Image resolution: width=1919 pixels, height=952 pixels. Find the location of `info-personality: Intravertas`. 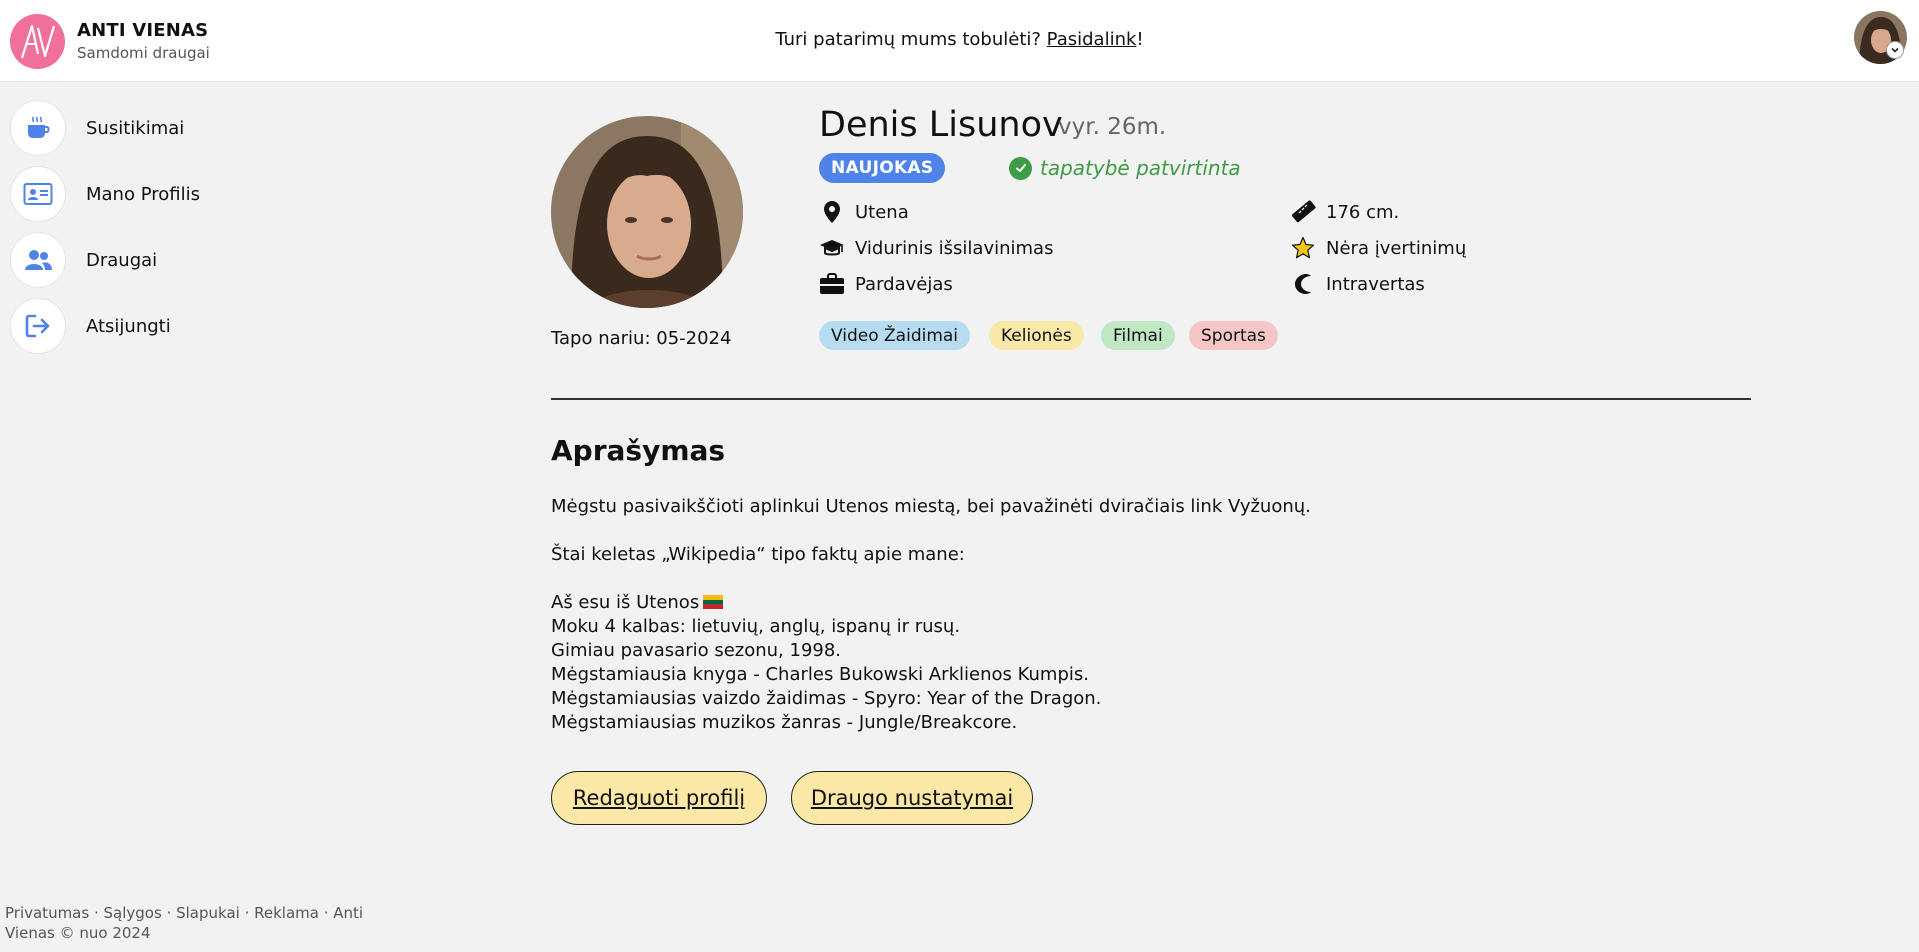

info-personality: Intravertas is located at coordinates (1357, 284).